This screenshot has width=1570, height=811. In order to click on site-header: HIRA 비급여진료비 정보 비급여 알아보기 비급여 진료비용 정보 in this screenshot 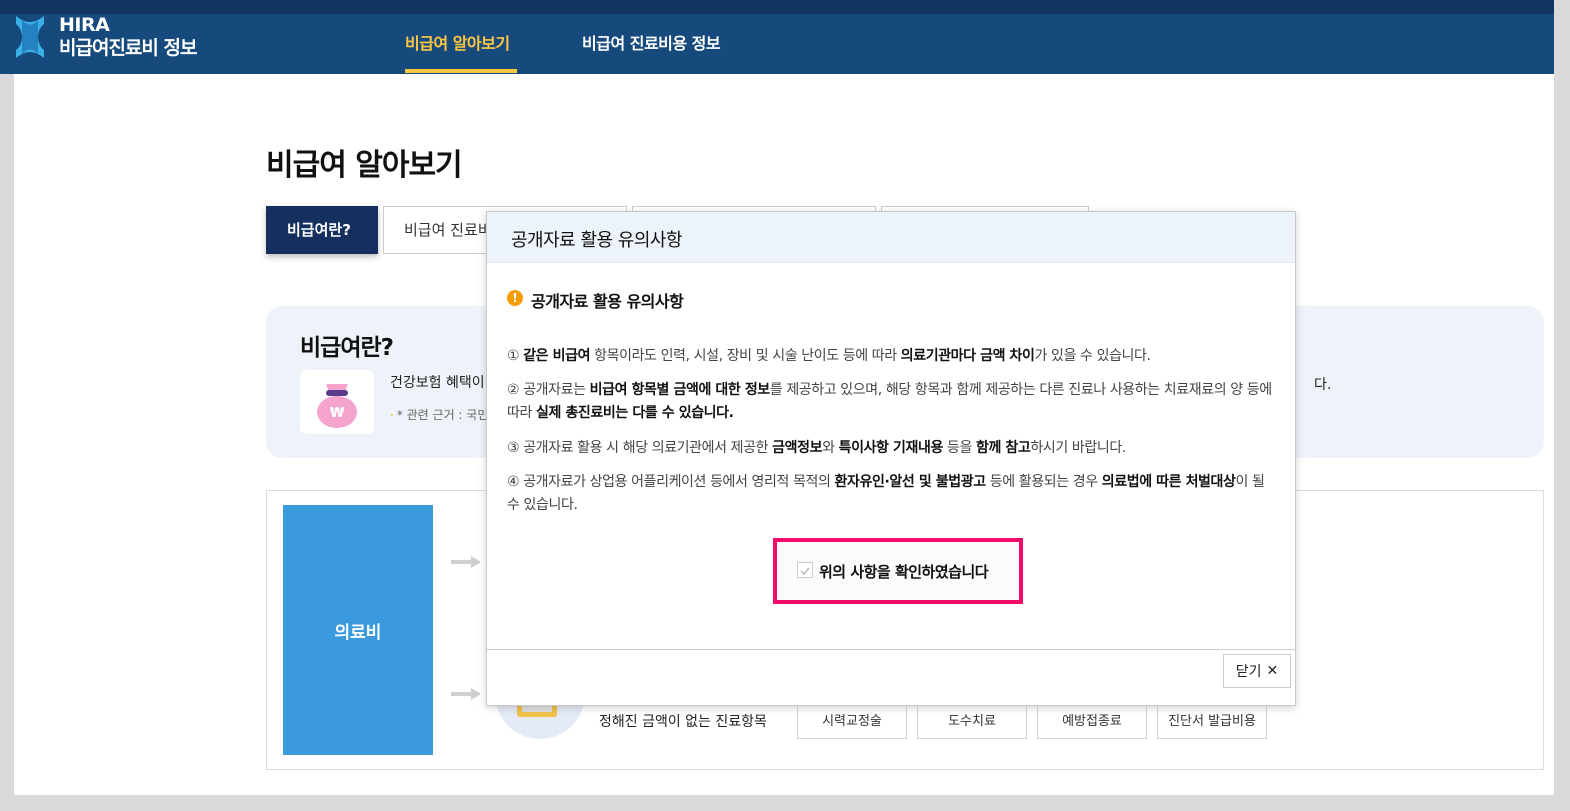, I will do `click(785, 44)`.